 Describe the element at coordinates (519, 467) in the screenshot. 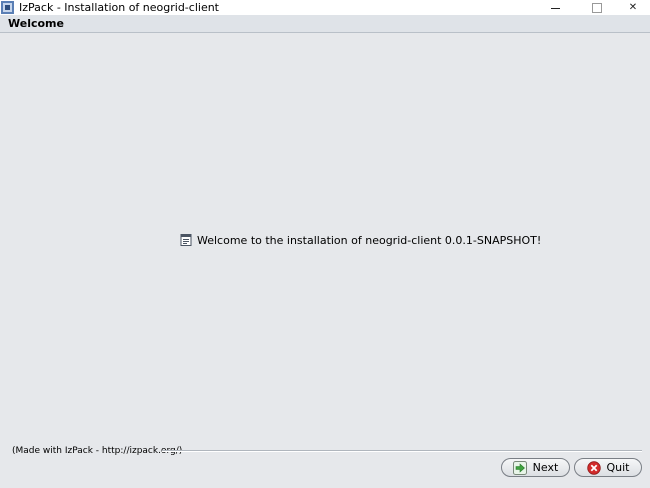

I see `arrow-right-icon` at that location.